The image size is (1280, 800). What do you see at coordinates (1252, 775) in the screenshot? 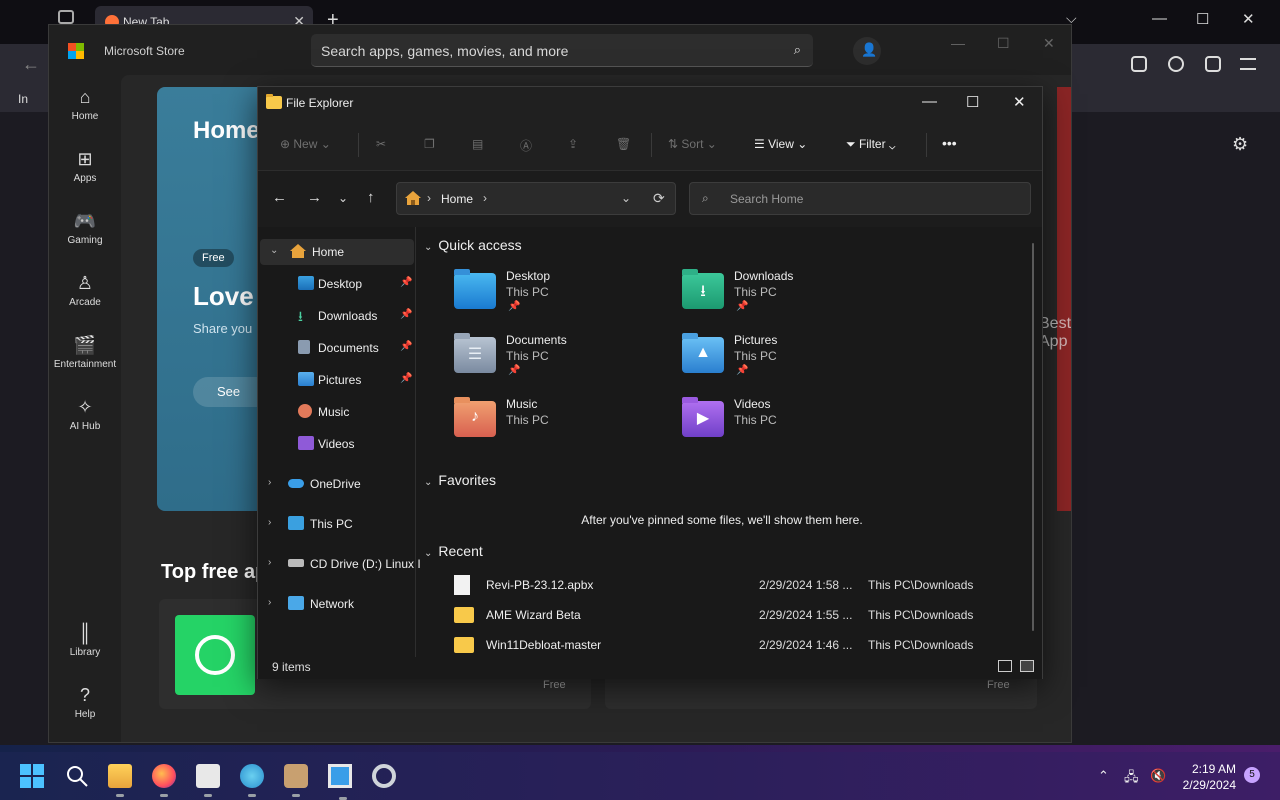
I see `notification-badge: 5` at bounding box center [1252, 775].